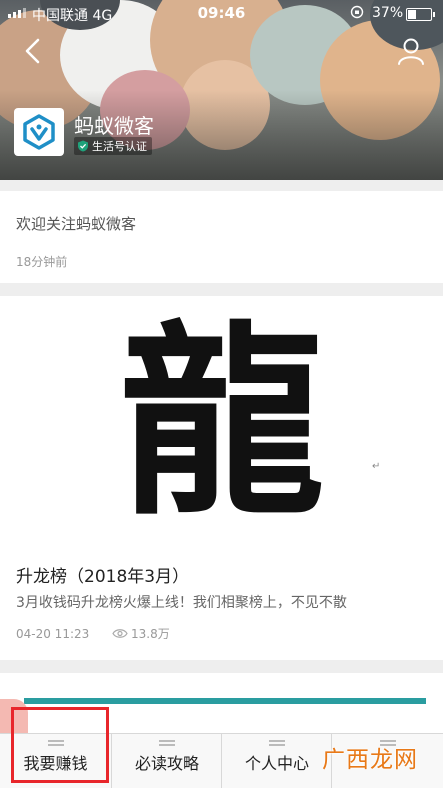  Describe the element at coordinates (276, 763) in the screenshot. I see `menu-item-label: 个人中心` at that location.